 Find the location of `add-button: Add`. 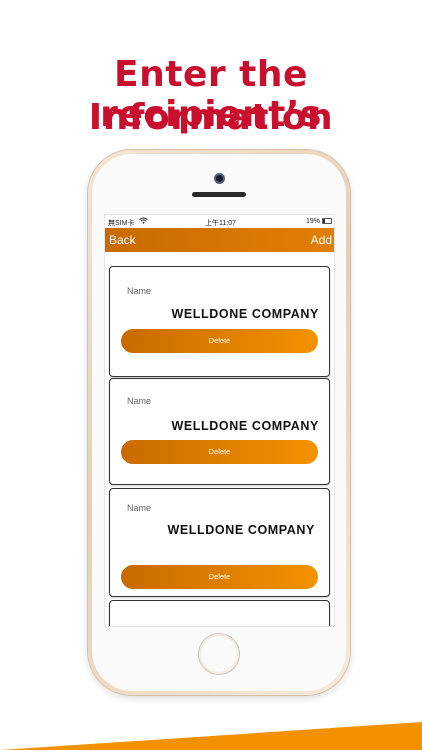

add-button: Add is located at coordinates (321, 240).